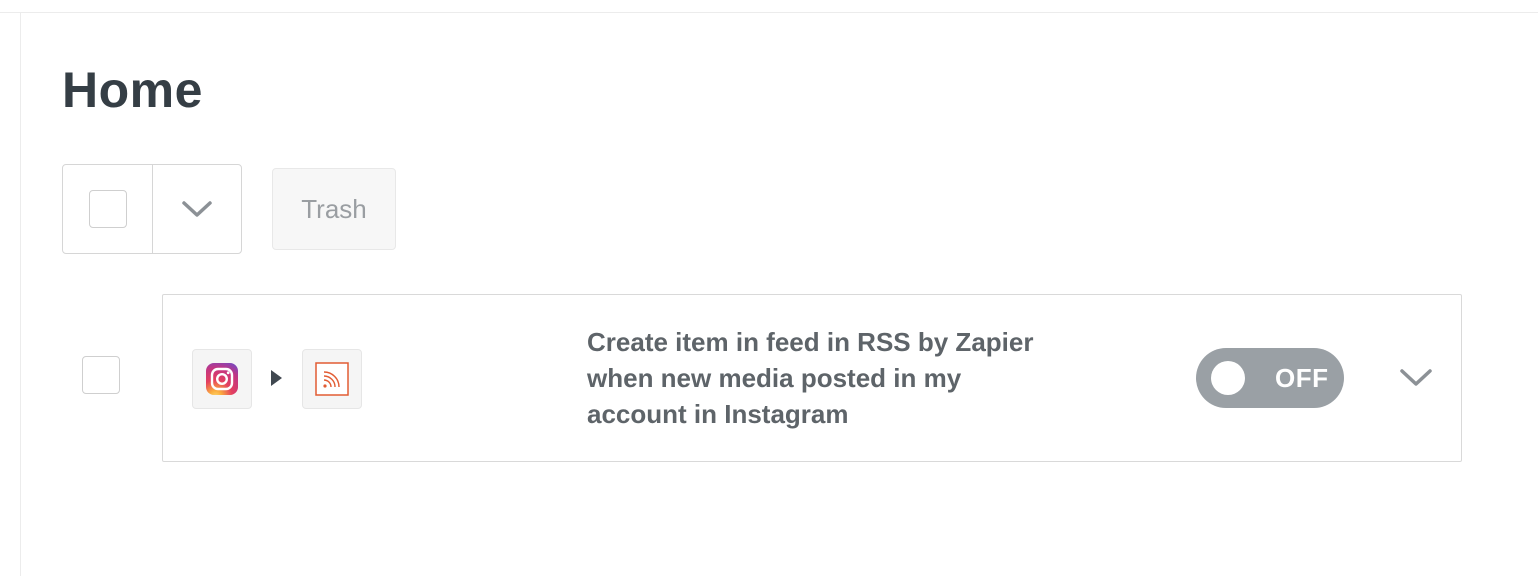 The height and width of the screenshot is (576, 1538). I want to click on toggle-status-label: OFF, so click(1302, 378).